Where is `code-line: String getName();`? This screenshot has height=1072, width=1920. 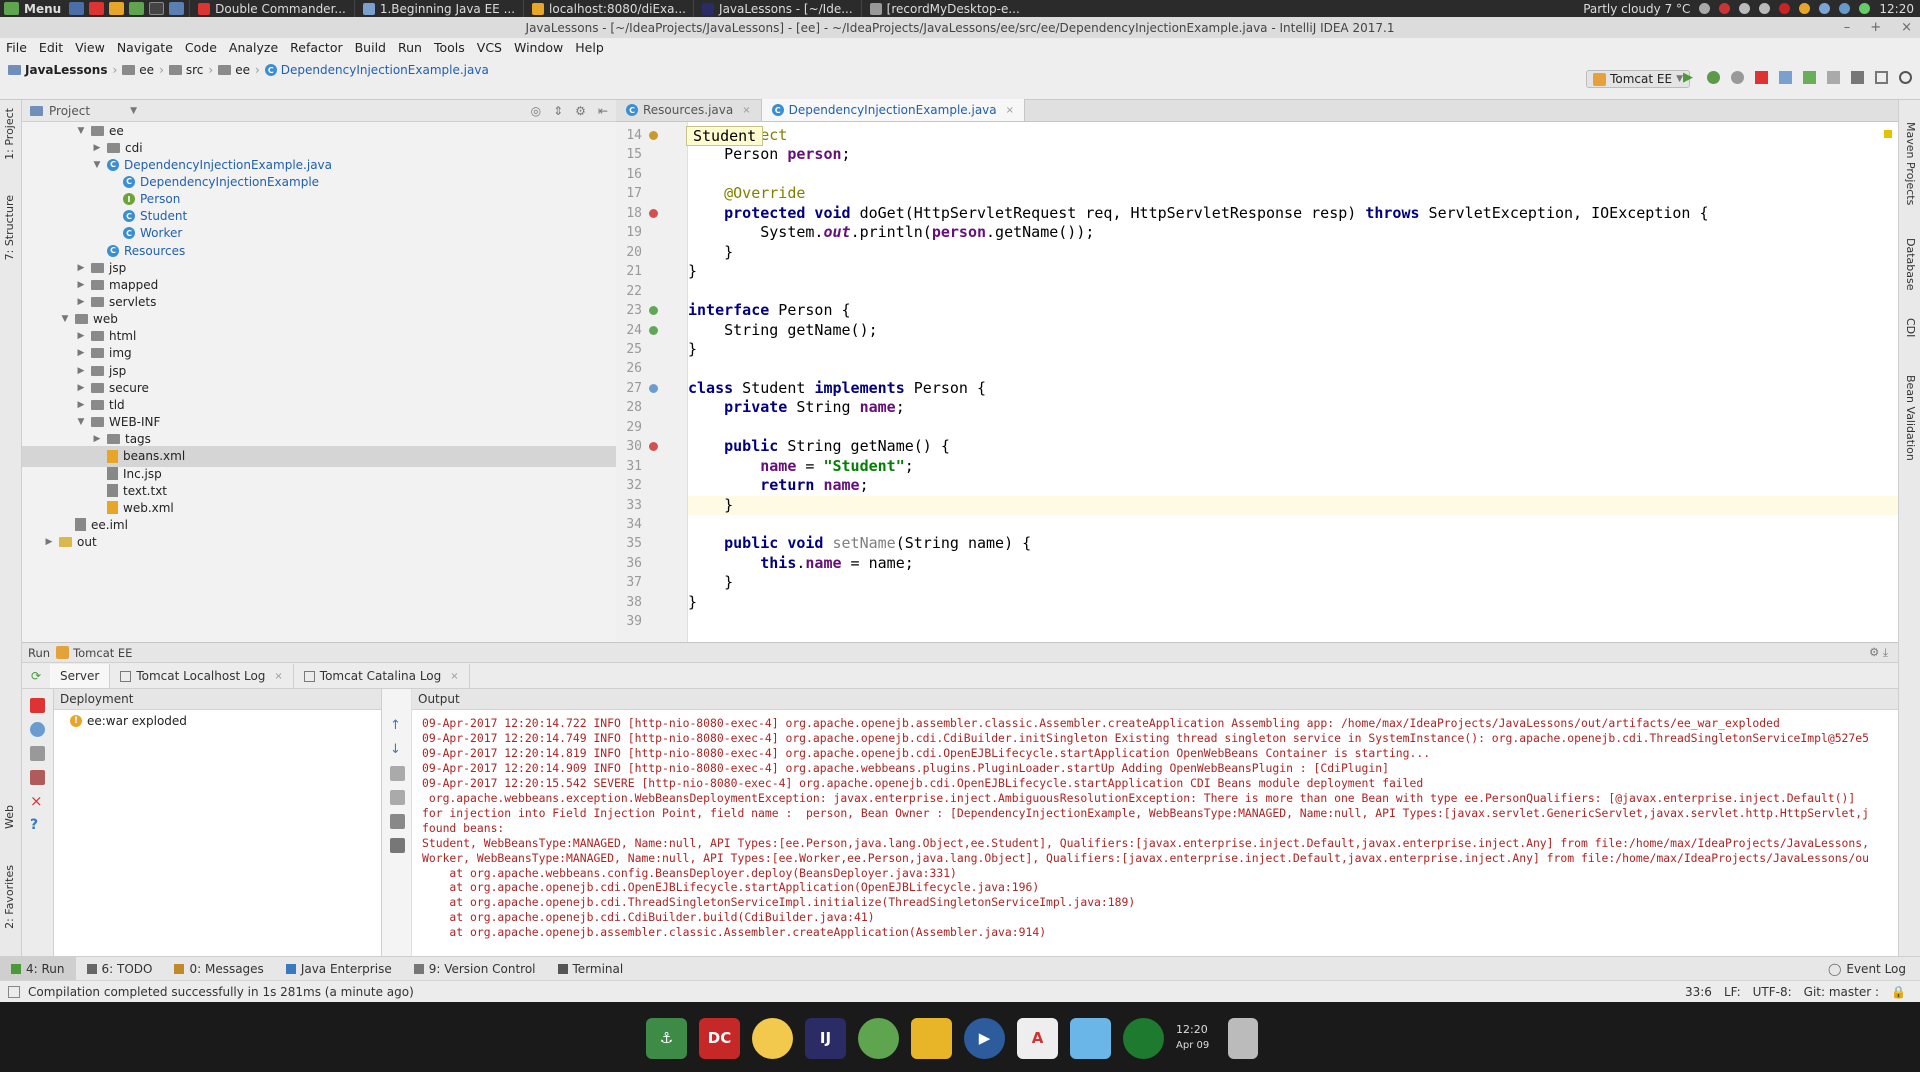
code-line: String getName(); is located at coordinates (783, 330).